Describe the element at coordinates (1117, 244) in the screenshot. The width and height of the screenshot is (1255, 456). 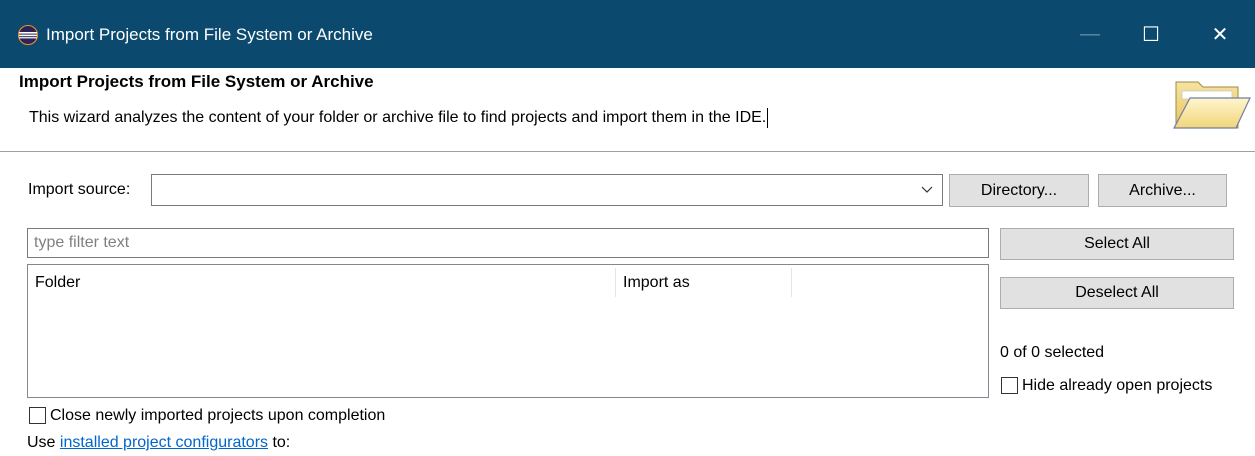
I see `select-all-button: Select All` at that location.